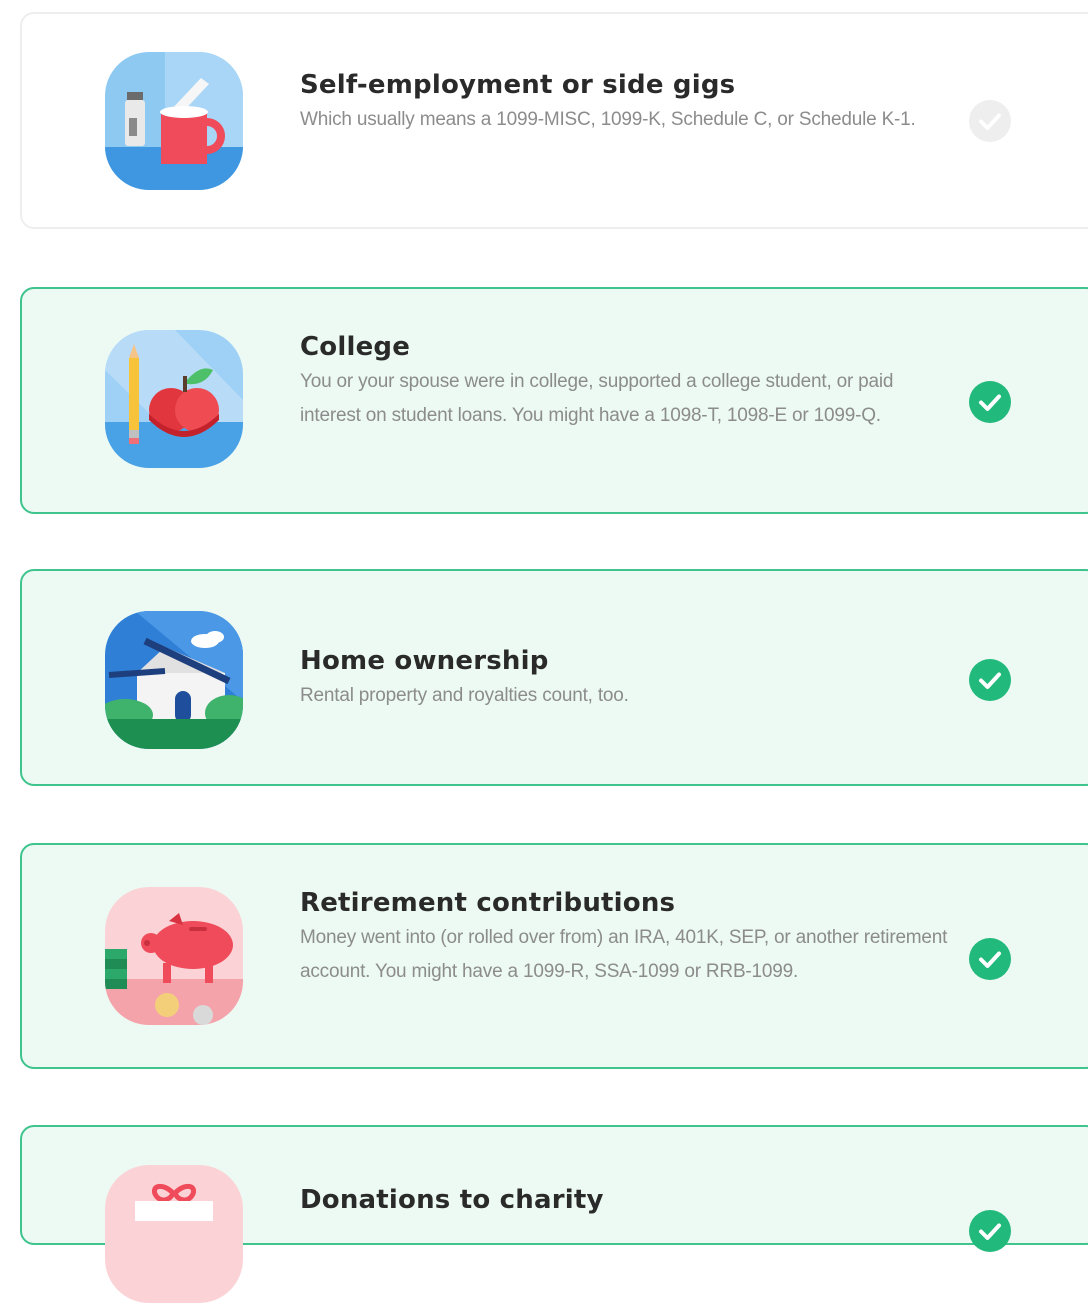 This screenshot has width=1088, height=1303. I want to click on option-title: Retirement contributions, so click(488, 903).